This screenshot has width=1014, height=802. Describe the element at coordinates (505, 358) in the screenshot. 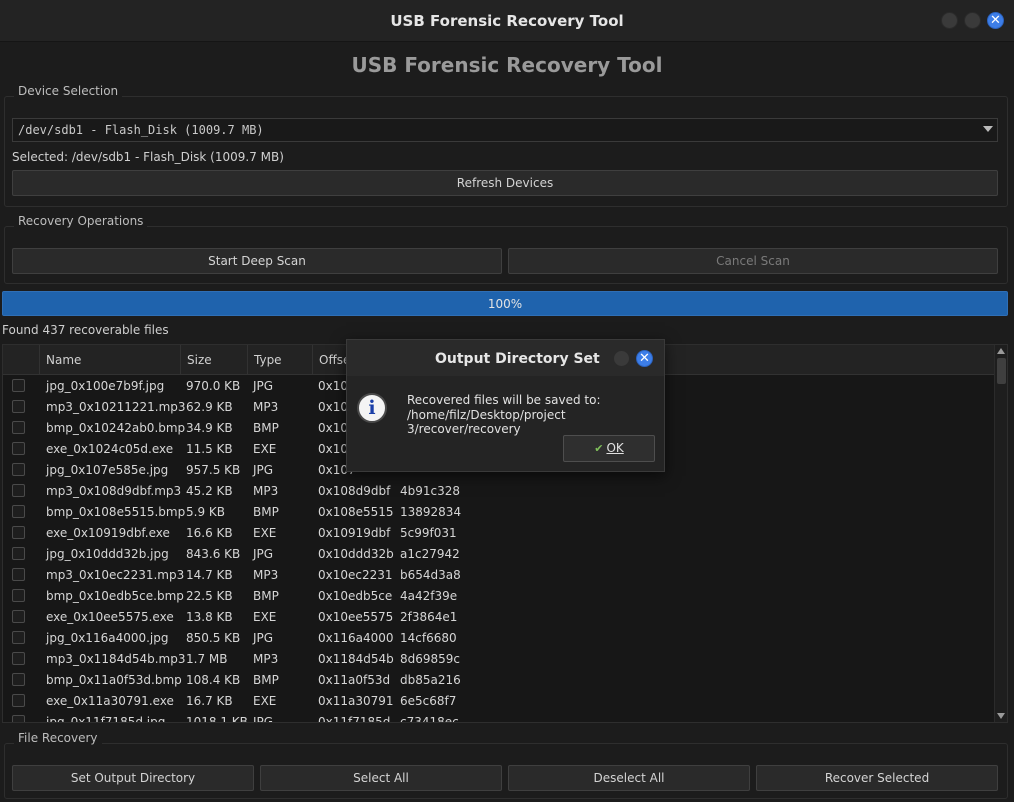

I see `dialog-titlebar: Output Directory Set ✕` at that location.